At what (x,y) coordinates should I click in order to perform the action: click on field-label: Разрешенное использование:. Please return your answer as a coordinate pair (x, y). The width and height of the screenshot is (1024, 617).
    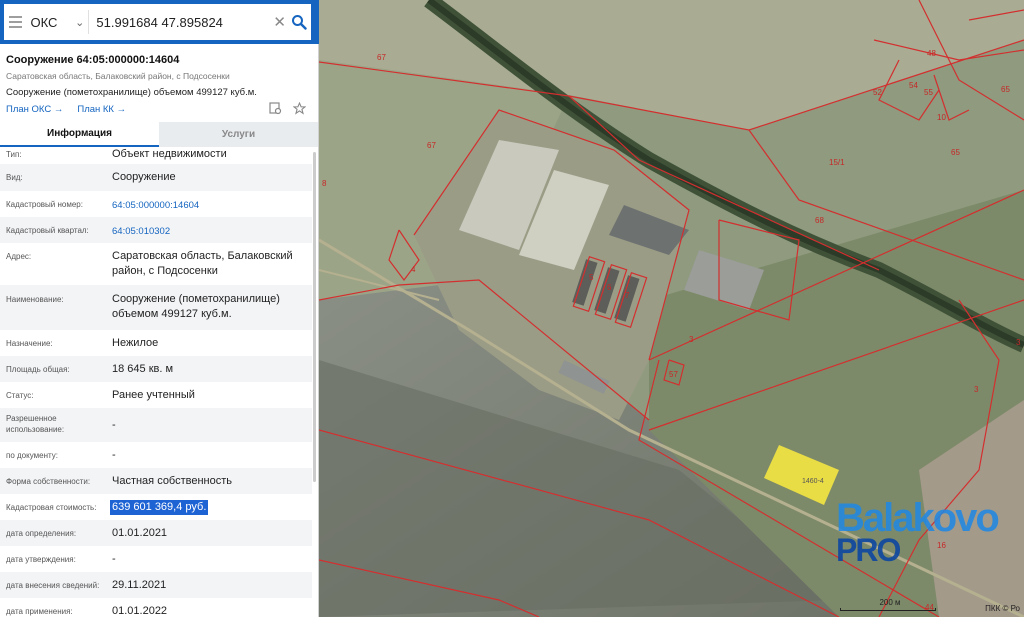
    Looking at the image, I should click on (35, 424).